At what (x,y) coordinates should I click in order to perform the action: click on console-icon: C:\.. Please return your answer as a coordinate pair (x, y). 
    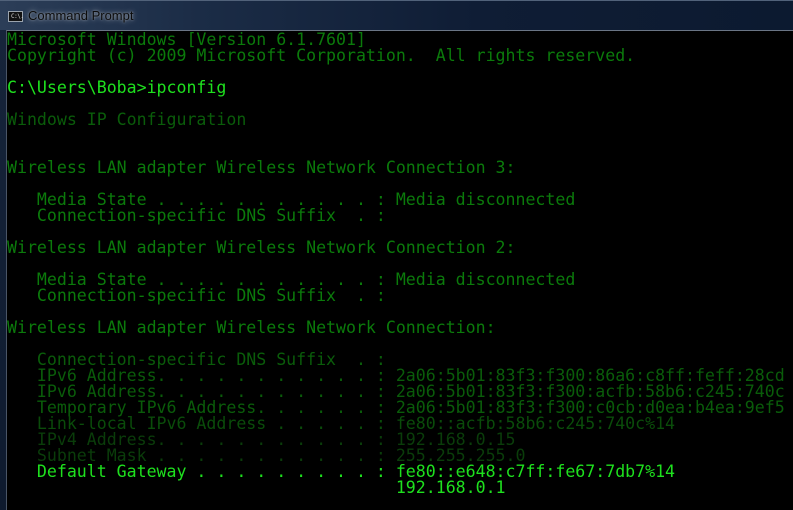
    Looking at the image, I should click on (16, 16).